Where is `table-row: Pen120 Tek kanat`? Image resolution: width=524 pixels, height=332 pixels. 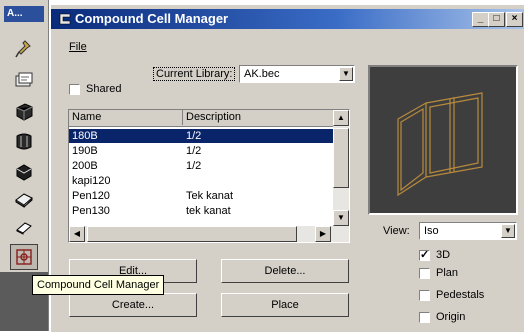 table-row: Pen120 Tek kanat is located at coordinates (201, 196).